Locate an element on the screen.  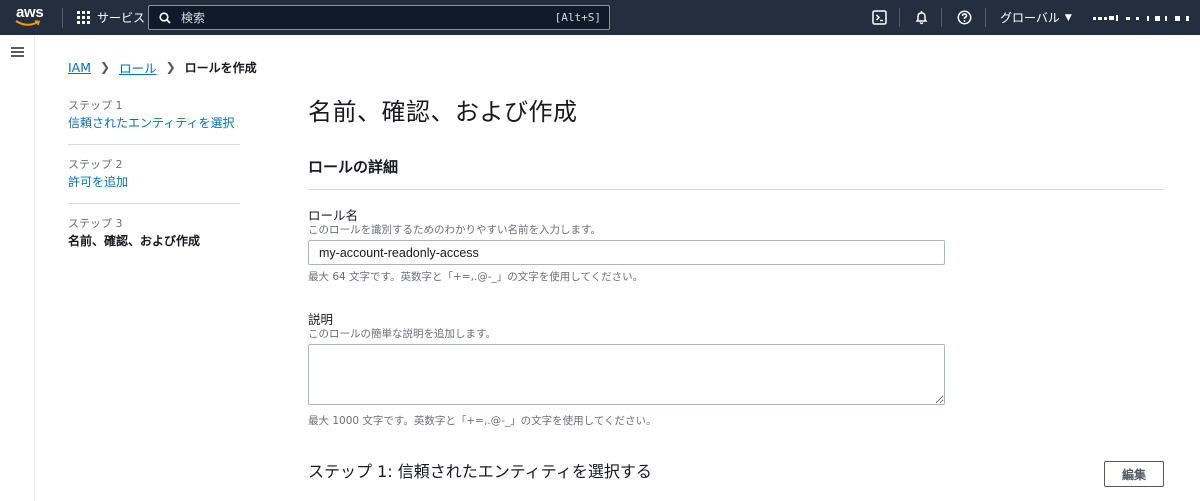
region-selector: グローバル ▼ is located at coordinates (1036, 17).